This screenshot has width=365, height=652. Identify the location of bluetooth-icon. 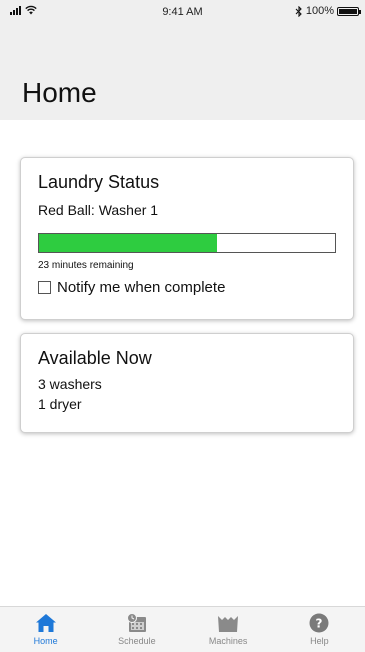
(298, 11).